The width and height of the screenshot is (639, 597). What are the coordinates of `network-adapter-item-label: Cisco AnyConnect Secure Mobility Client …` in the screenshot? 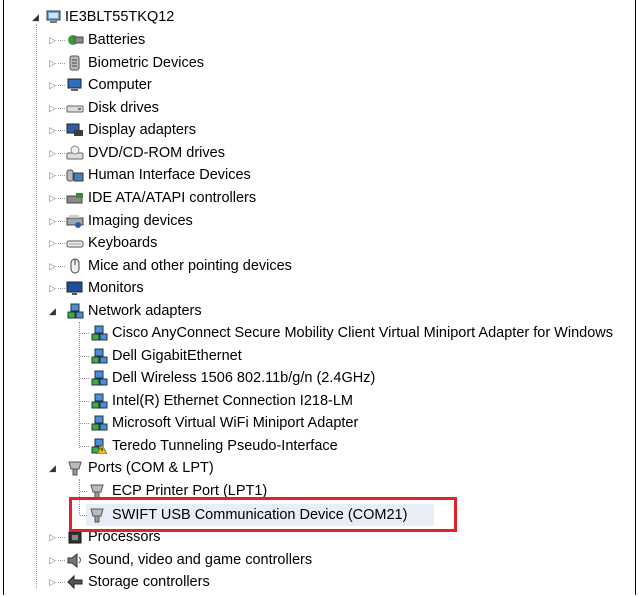 It's located at (363, 333).